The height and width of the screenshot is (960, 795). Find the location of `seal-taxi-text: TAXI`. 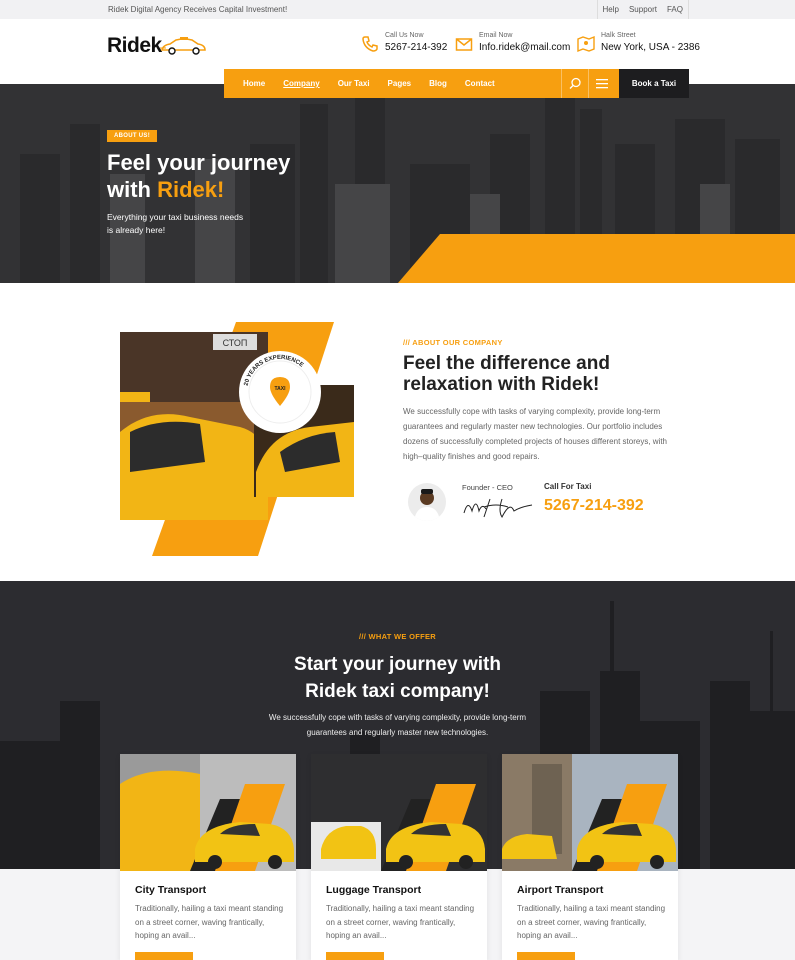

seal-taxi-text: TAXI is located at coordinates (280, 389).